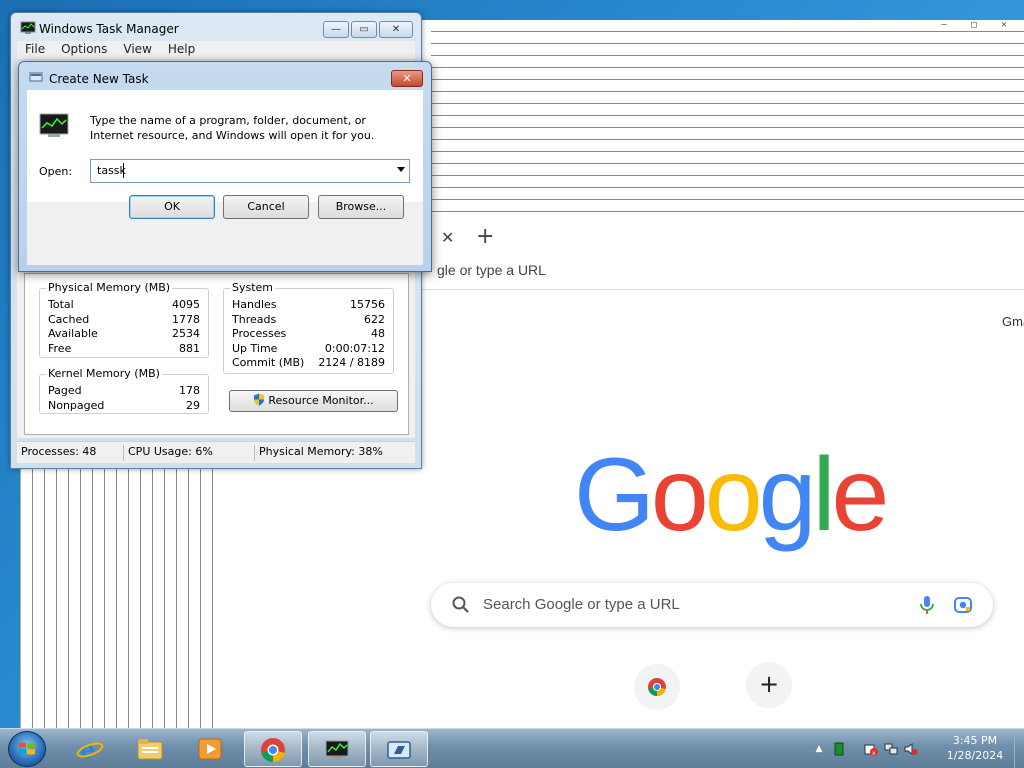 The height and width of the screenshot is (768, 1024). I want to click on logo-letter: G, so click(614, 495).